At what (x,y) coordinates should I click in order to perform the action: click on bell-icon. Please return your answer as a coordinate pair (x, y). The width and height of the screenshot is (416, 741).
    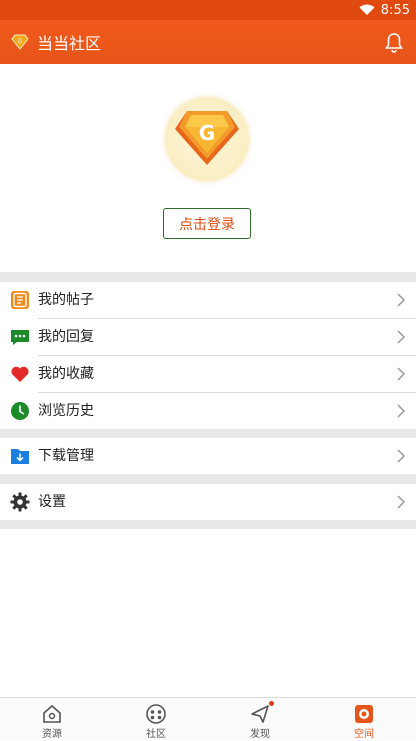
    Looking at the image, I should click on (394, 43).